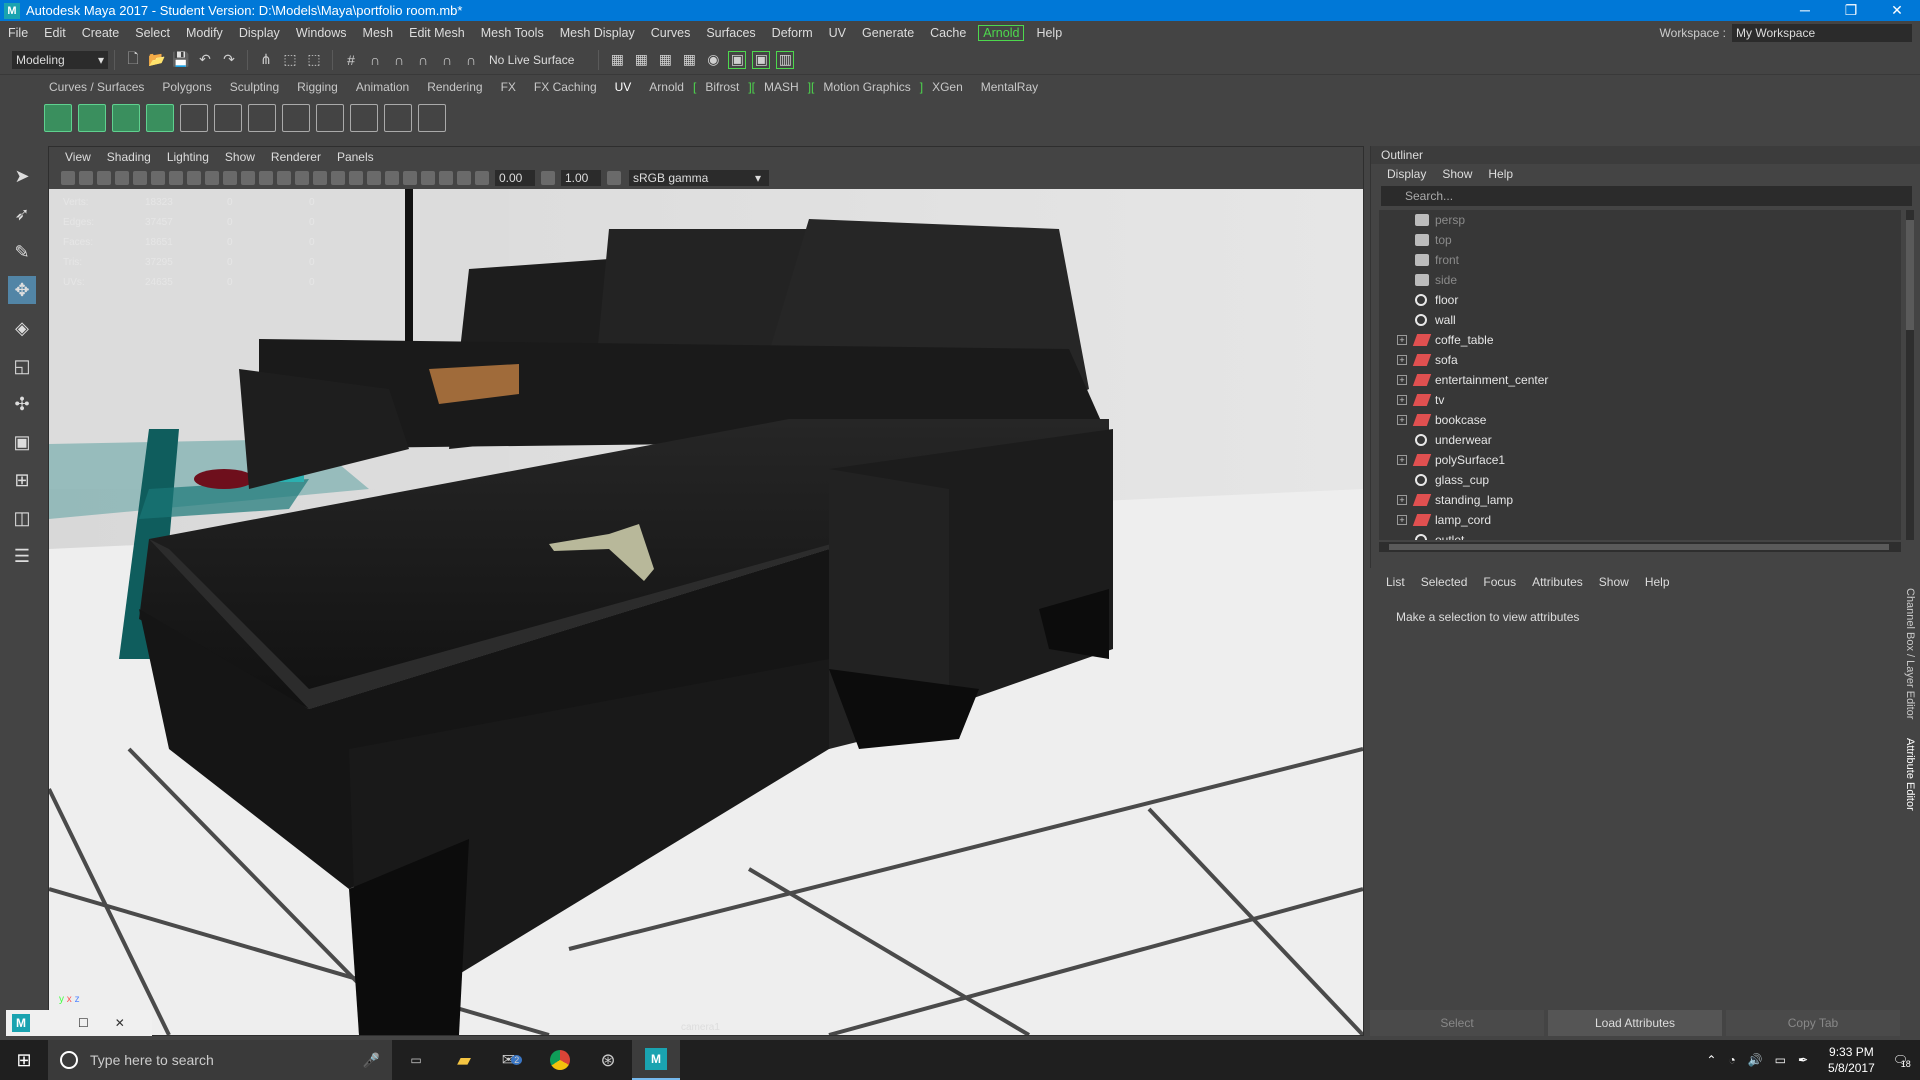 The image size is (1920, 1080). What do you see at coordinates (512, 33) in the screenshot?
I see `menu-mesh-tools: Mesh Tools` at bounding box center [512, 33].